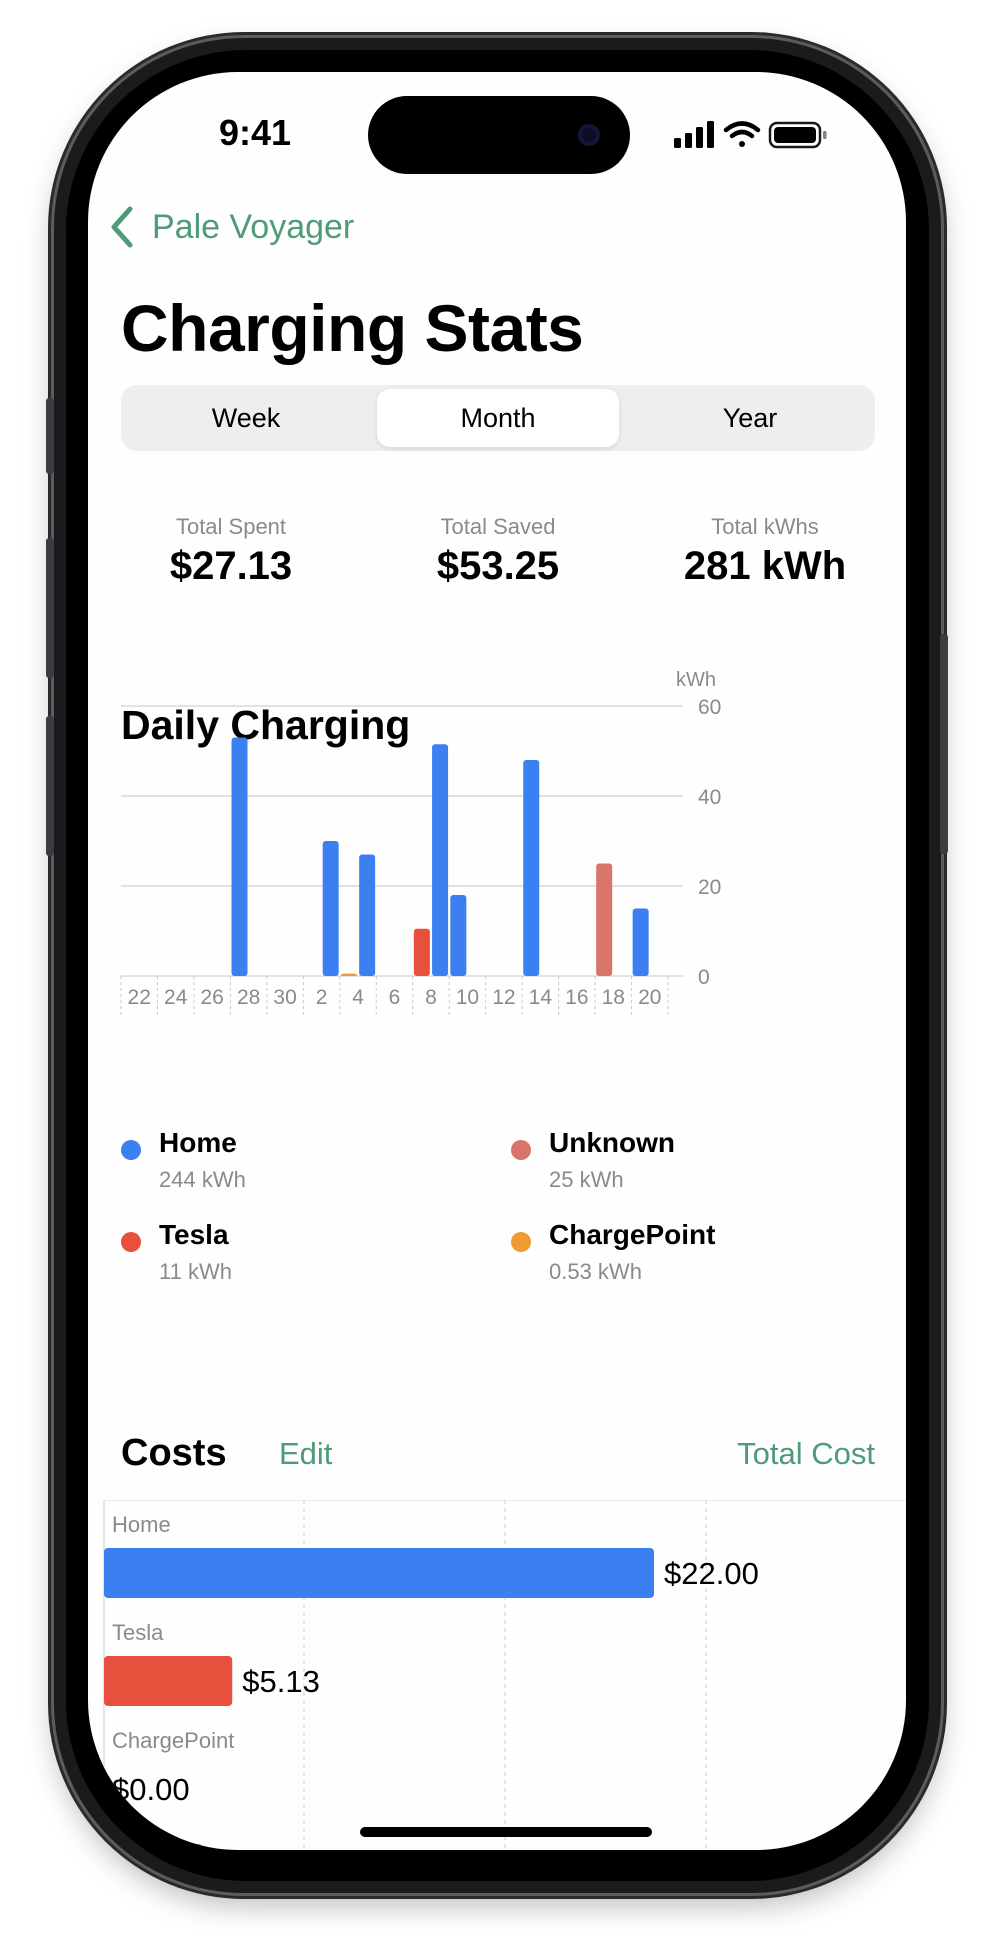 The height and width of the screenshot is (1938, 994). I want to click on segment-week: Week, so click(246, 418).